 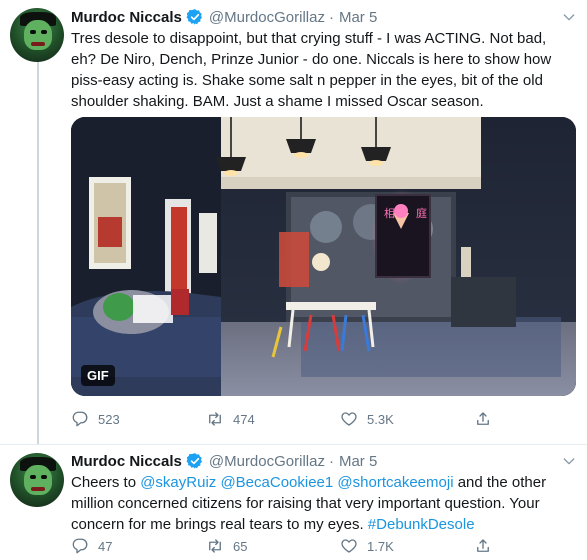 What do you see at coordinates (244, 419) in the screenshot?
I see `retweet-count: 474` at bounding box center [244, 419].